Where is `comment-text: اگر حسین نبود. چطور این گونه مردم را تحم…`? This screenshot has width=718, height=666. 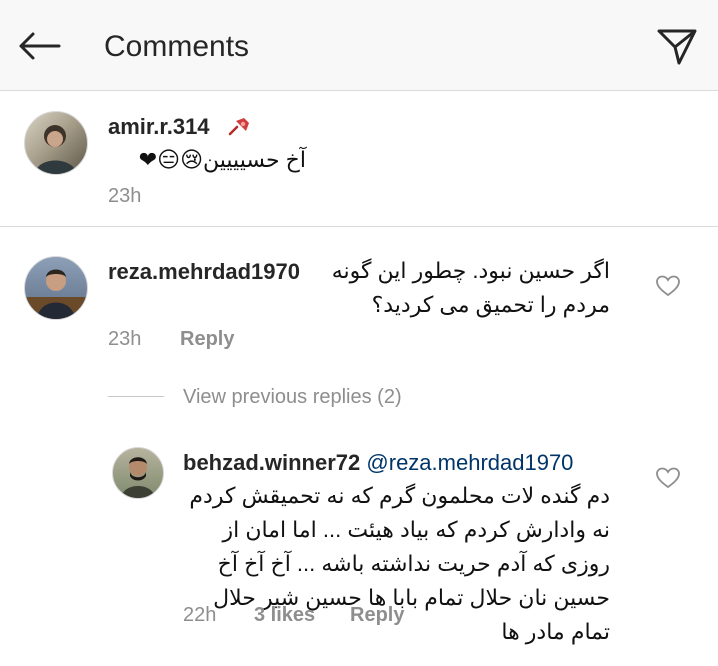
comment-text: اگر حسین نبود. چطور این گونه مردم را تحم… is located at coordinates (470, 287).